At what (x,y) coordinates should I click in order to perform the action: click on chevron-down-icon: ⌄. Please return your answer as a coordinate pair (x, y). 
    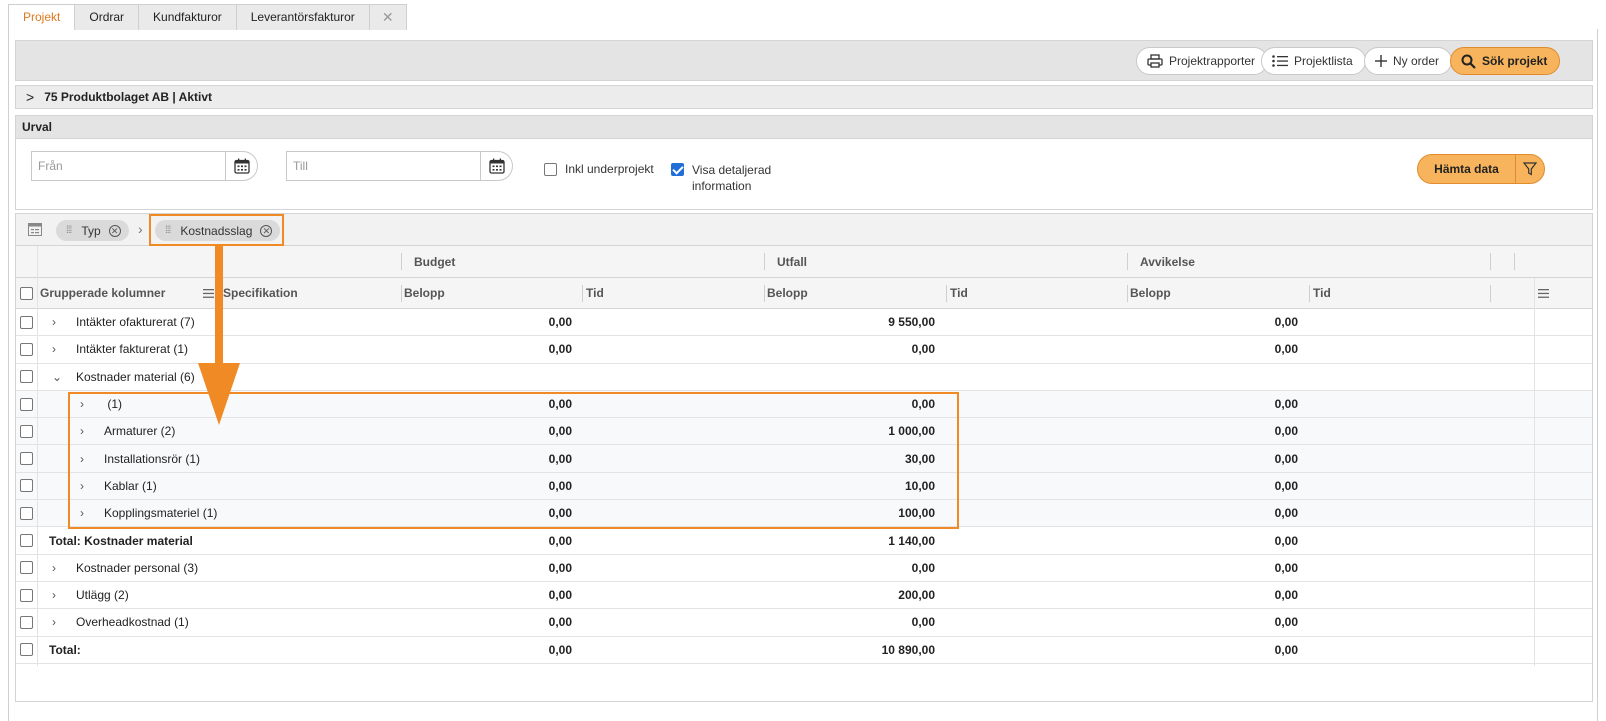
    Looking at the image, I should click on (57, 377).